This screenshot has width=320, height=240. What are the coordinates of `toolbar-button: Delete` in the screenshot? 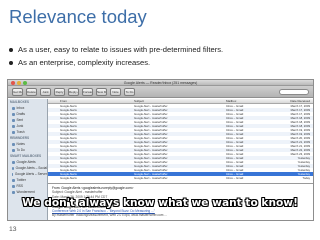 It's located at (31, 91).